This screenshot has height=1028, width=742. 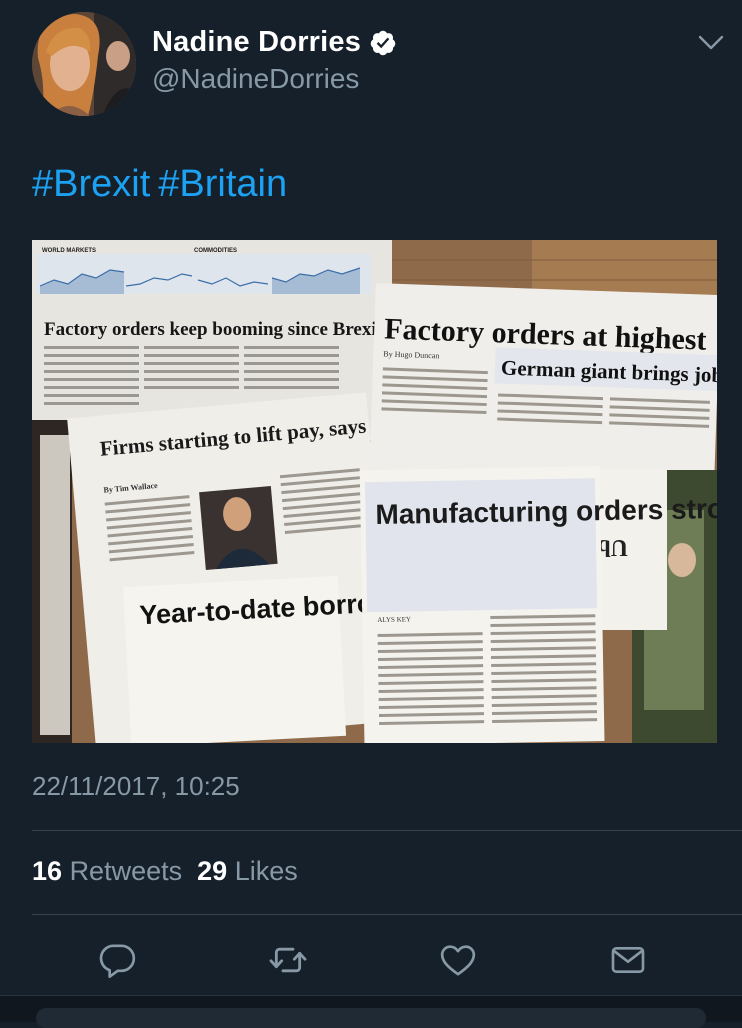 I want to click on divider-bottom, so click(x=387, y=914).